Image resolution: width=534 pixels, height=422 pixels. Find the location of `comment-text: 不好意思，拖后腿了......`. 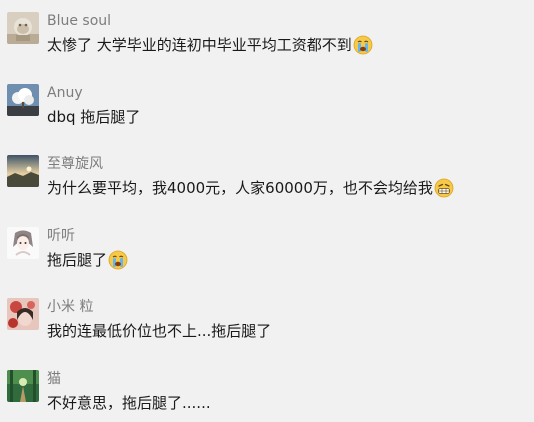

comment-text: 不好意思，拖后腿了...... is located at coordinates (129, 403).